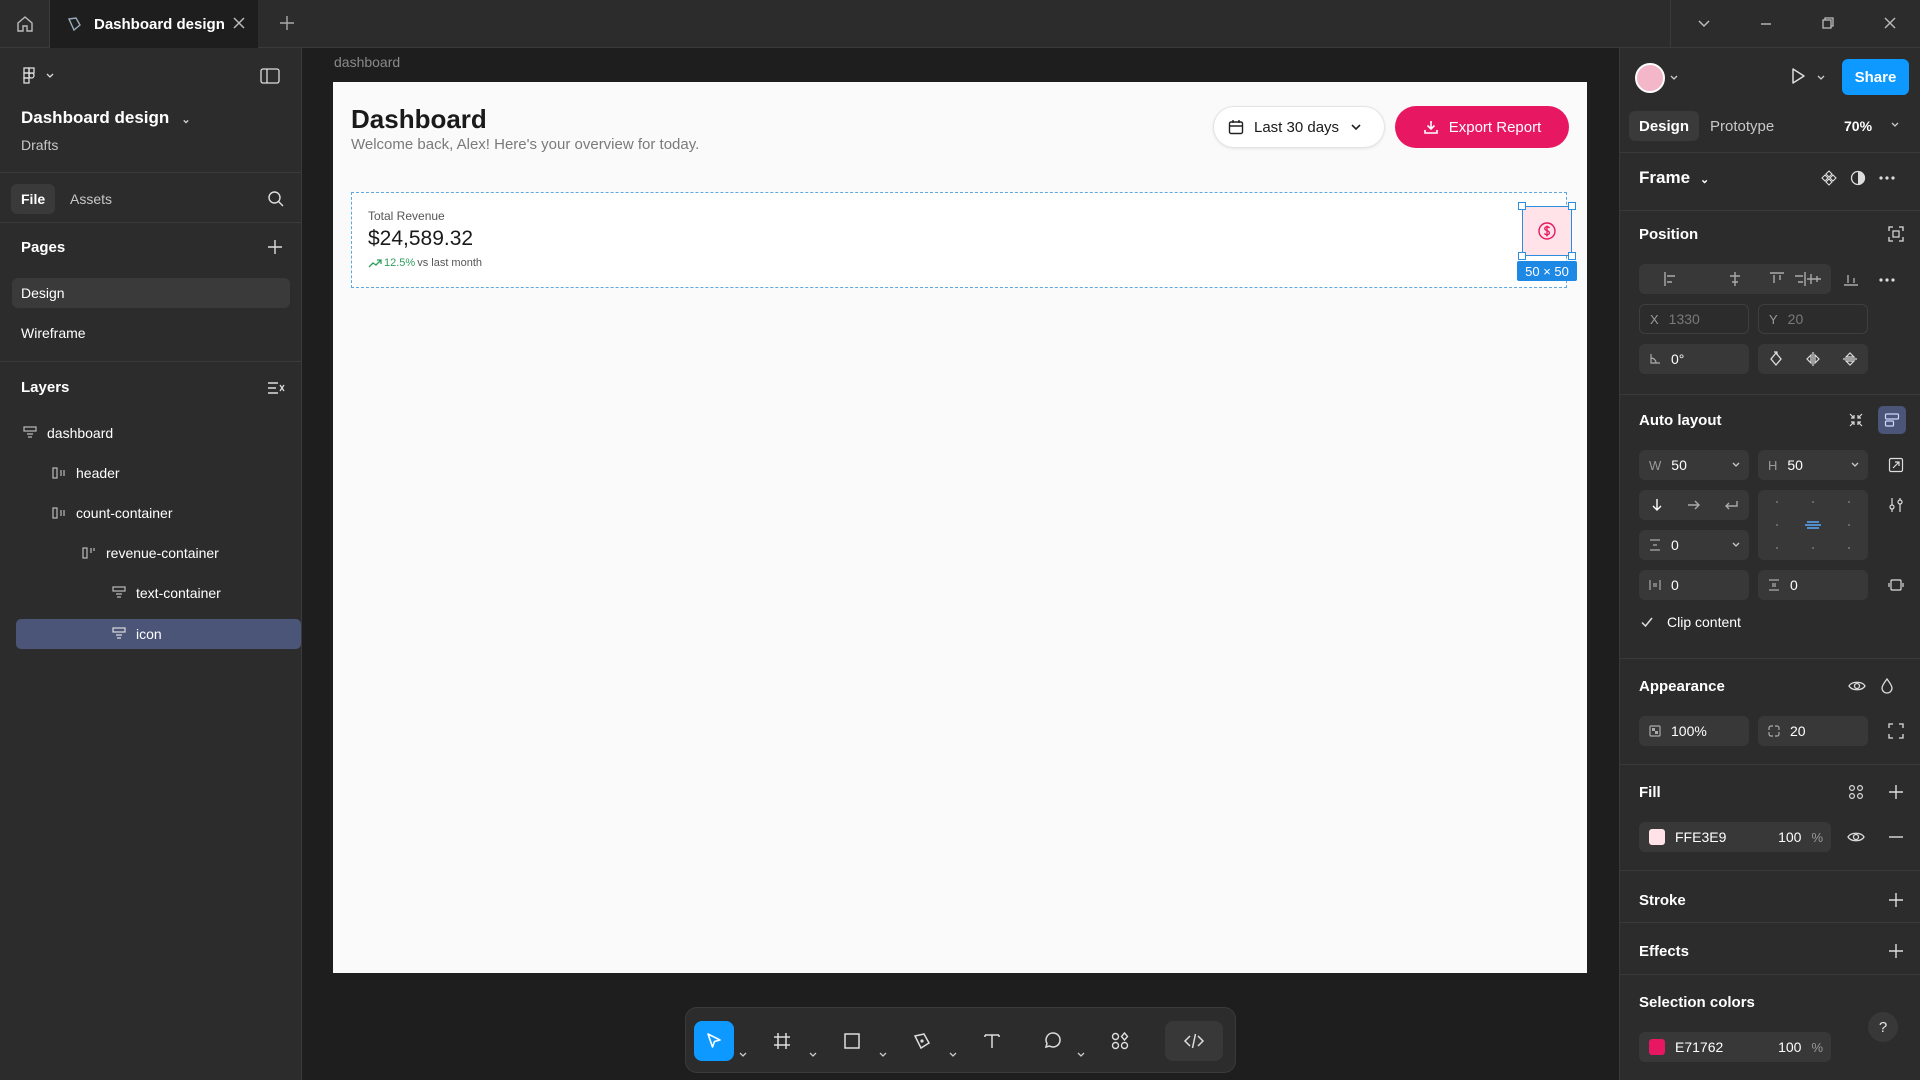 The width and height of the screenshot is (1920, 1080). I want to click on layer-header: header, so click(86, 473).